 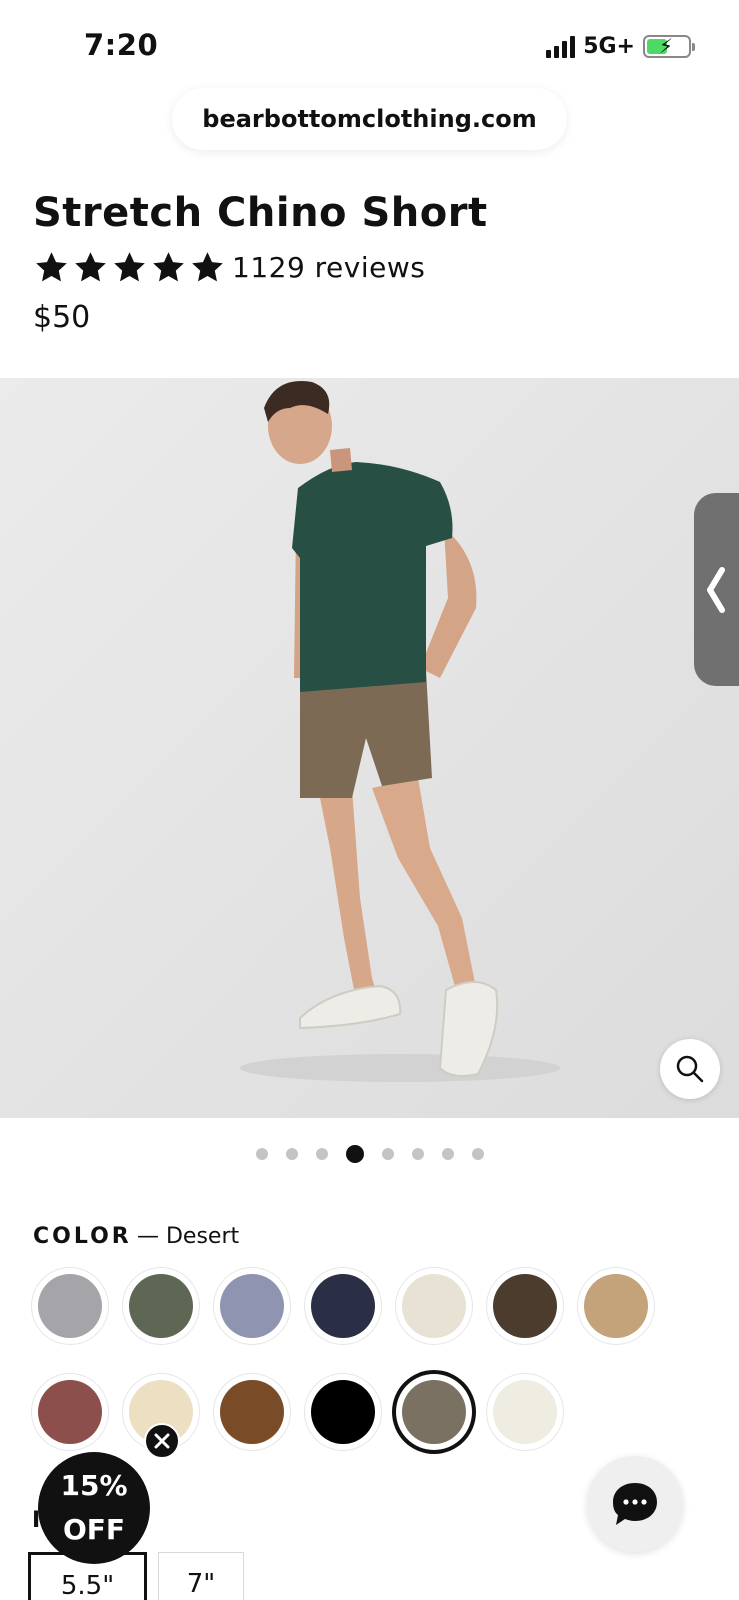 What do you see at coordinates (609, 46) in the screenshot?
I see `network-type: 5G+` at bounding box center [609, 46].